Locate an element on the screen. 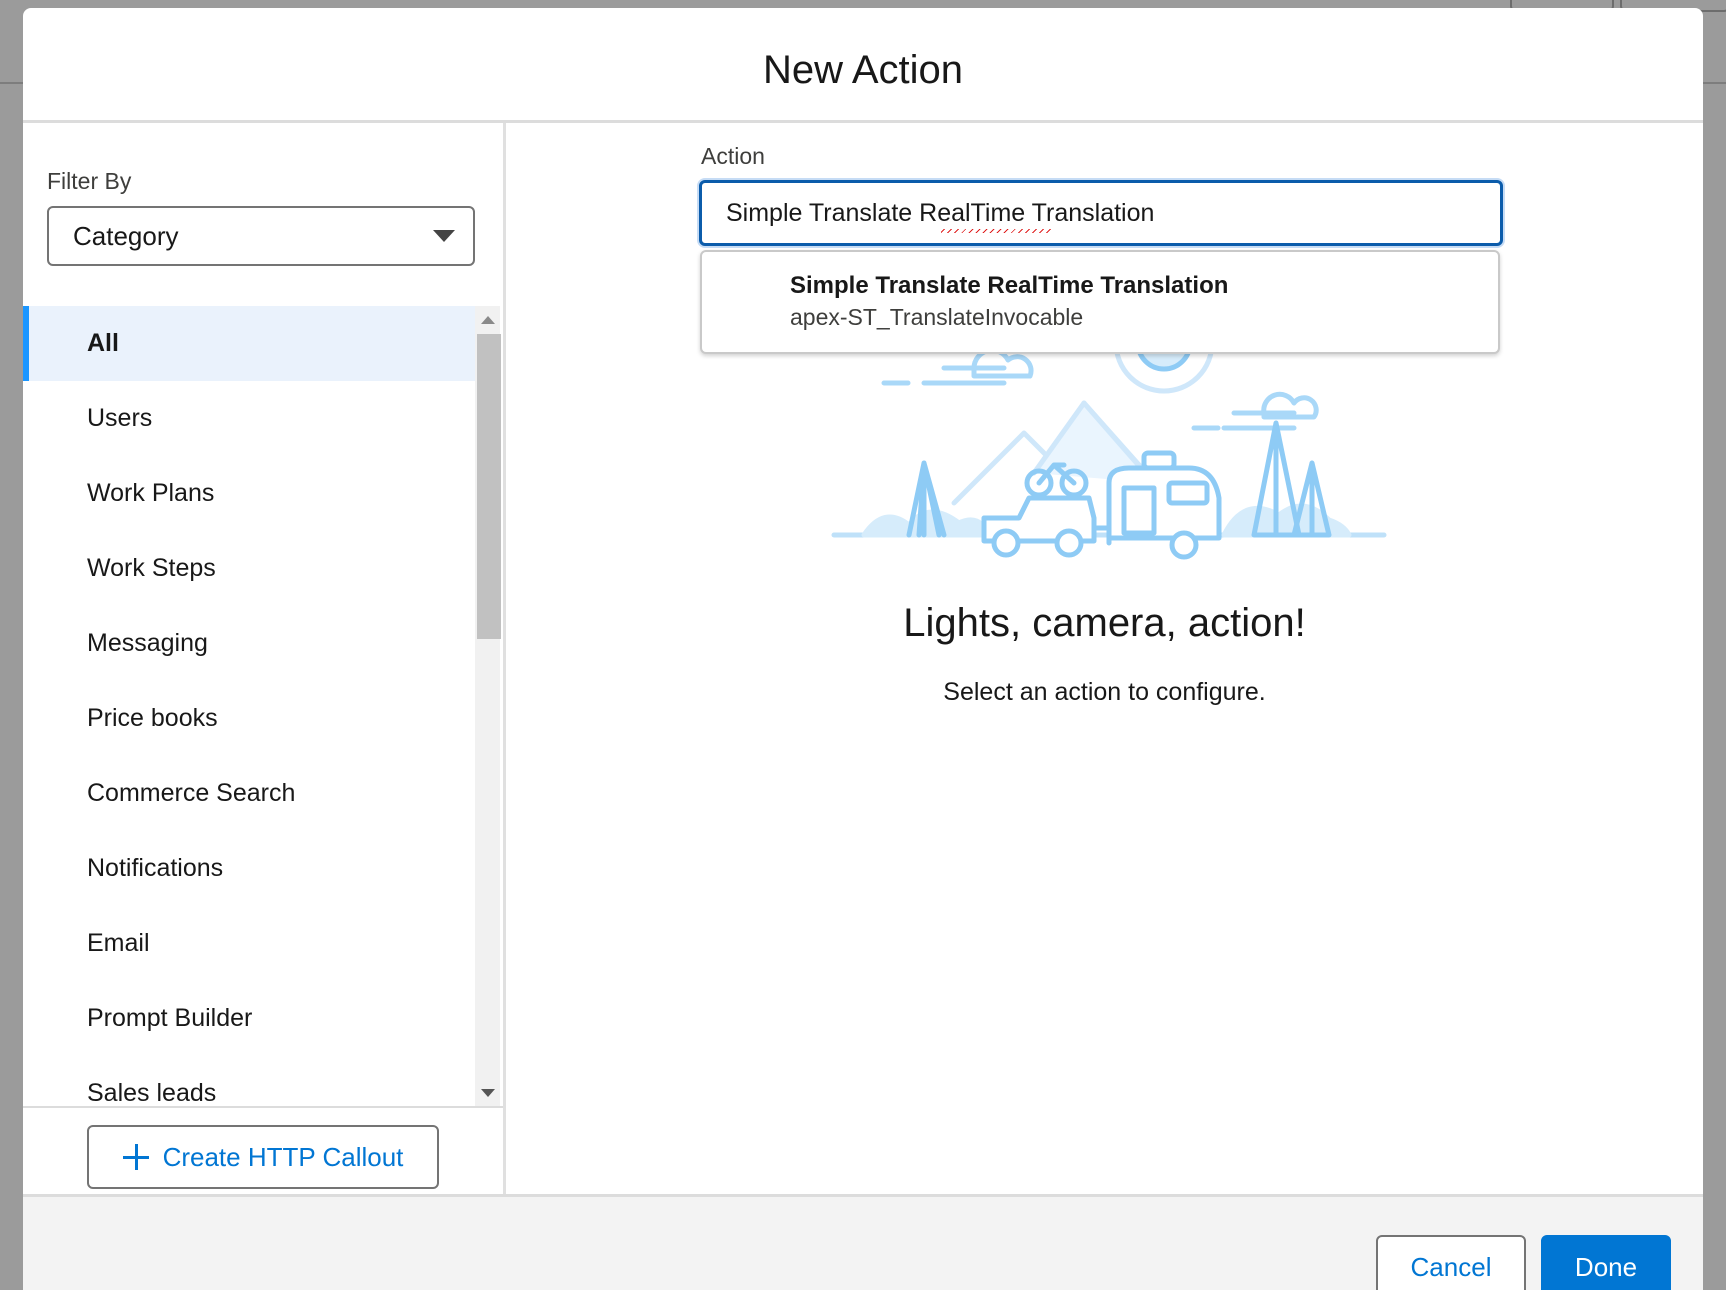 The image size is (1726, 1290). cancel-button: Cancel is located at coordinates (1451, 1262).